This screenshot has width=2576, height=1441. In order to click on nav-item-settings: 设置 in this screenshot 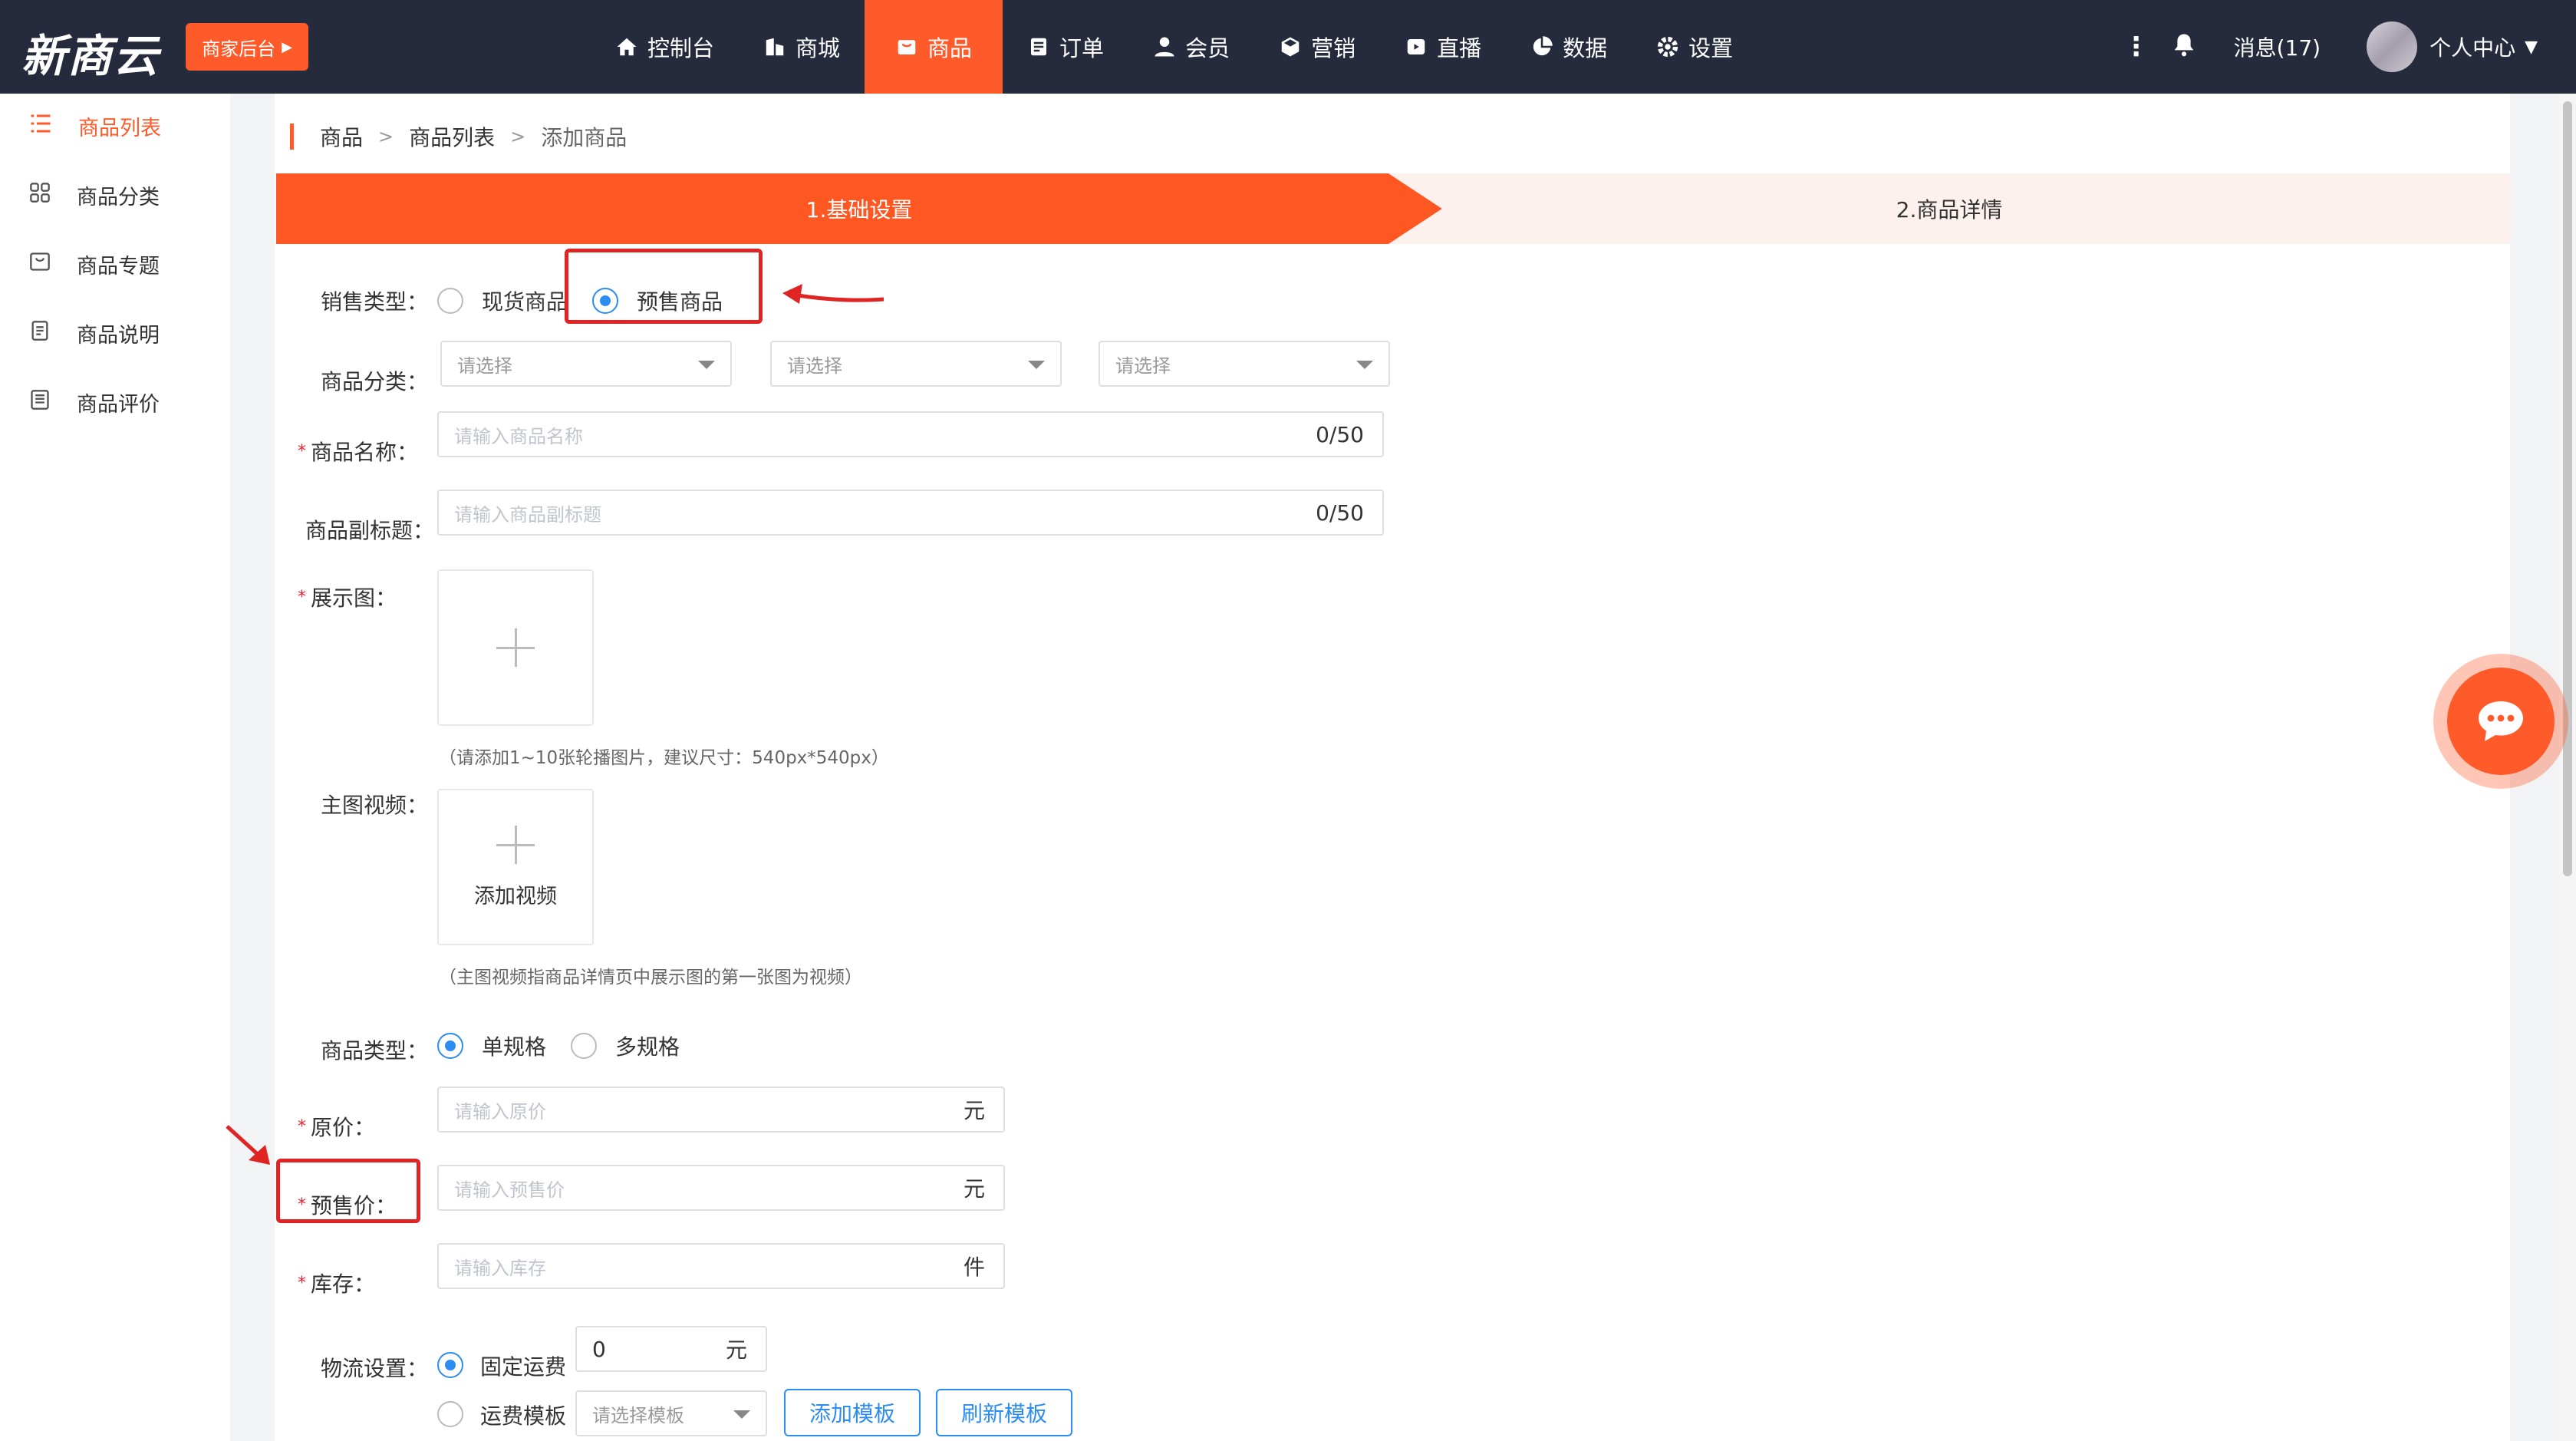, I will do `click(1694, 47)`.